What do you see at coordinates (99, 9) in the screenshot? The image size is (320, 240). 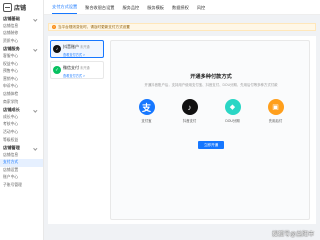 I see `tab-item: 聚合收银台设置` at bounding box center [99, 9].